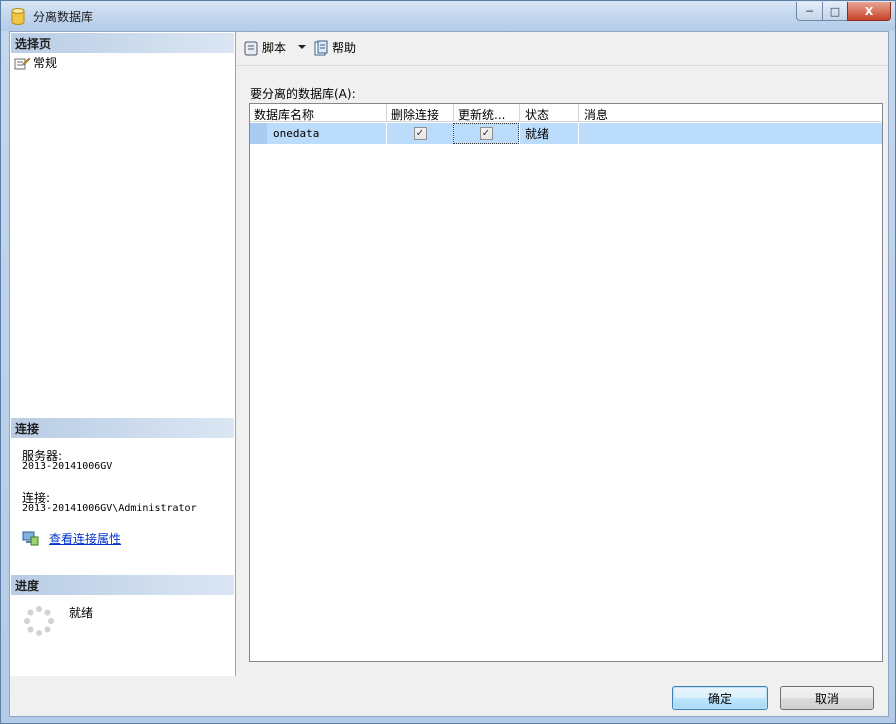 The width and height of the screenshot is (896, 724). I want to click on connection-header: 连接, so click(122, 428).